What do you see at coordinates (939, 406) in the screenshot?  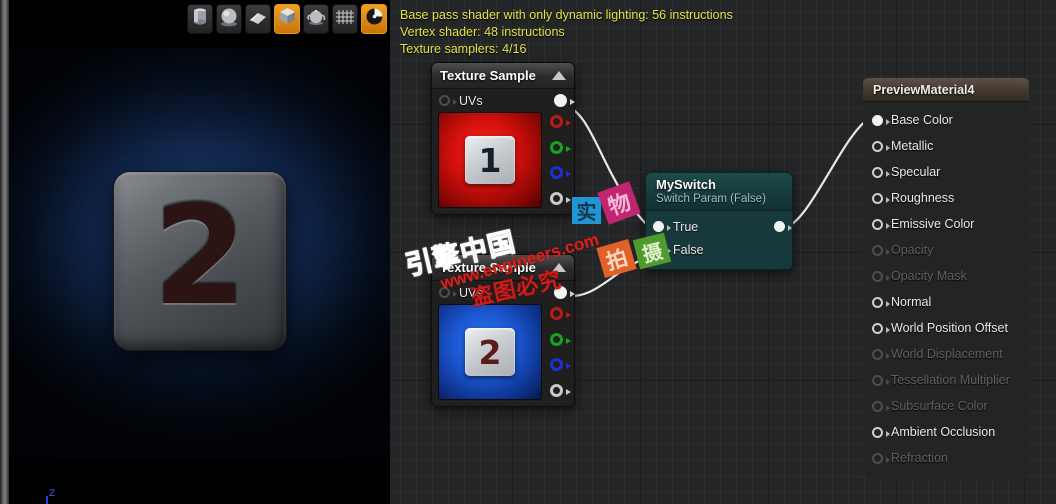 I see `material-input-label: Subsurface Color` at bounding box center [939, 406].